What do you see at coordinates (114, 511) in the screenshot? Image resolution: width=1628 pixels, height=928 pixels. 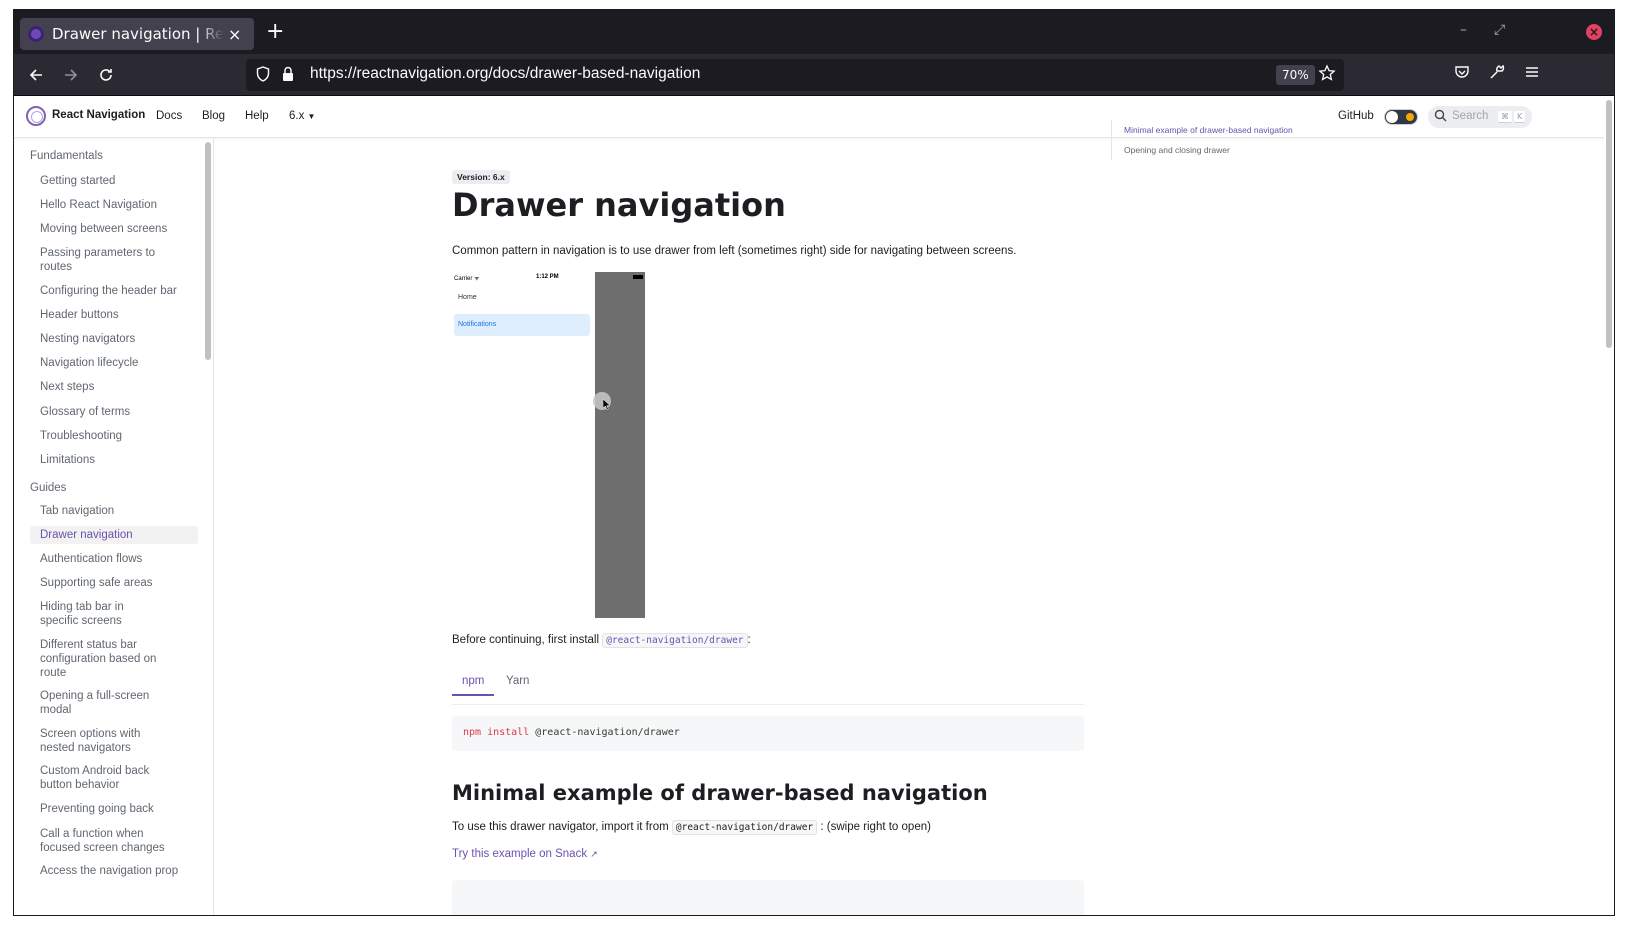 I see `sidebar-item-tab-navigation: Tab navigation` at bounding box center [114, 511].